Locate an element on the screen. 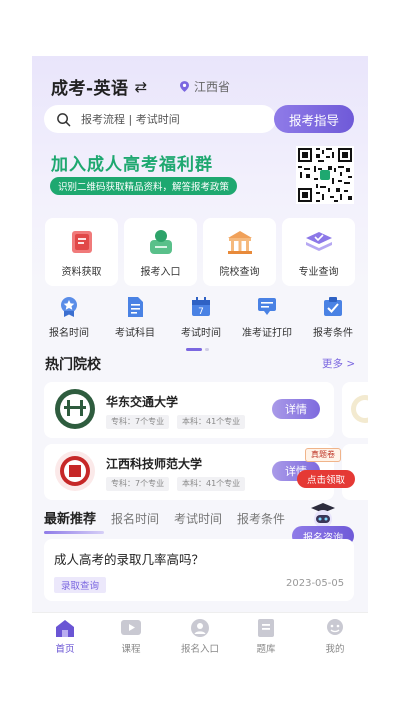  book-icon is located at coordinates (81, 242).